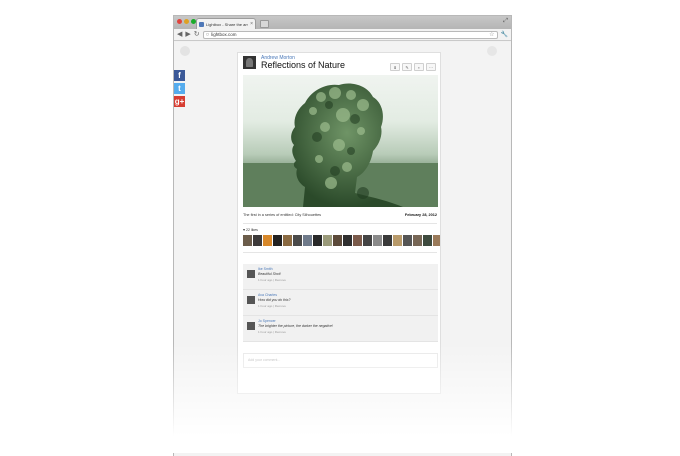 Image resolution: width=680 pixels, height=456 pixels. I want to click on author-avatar, so click(249, 62).